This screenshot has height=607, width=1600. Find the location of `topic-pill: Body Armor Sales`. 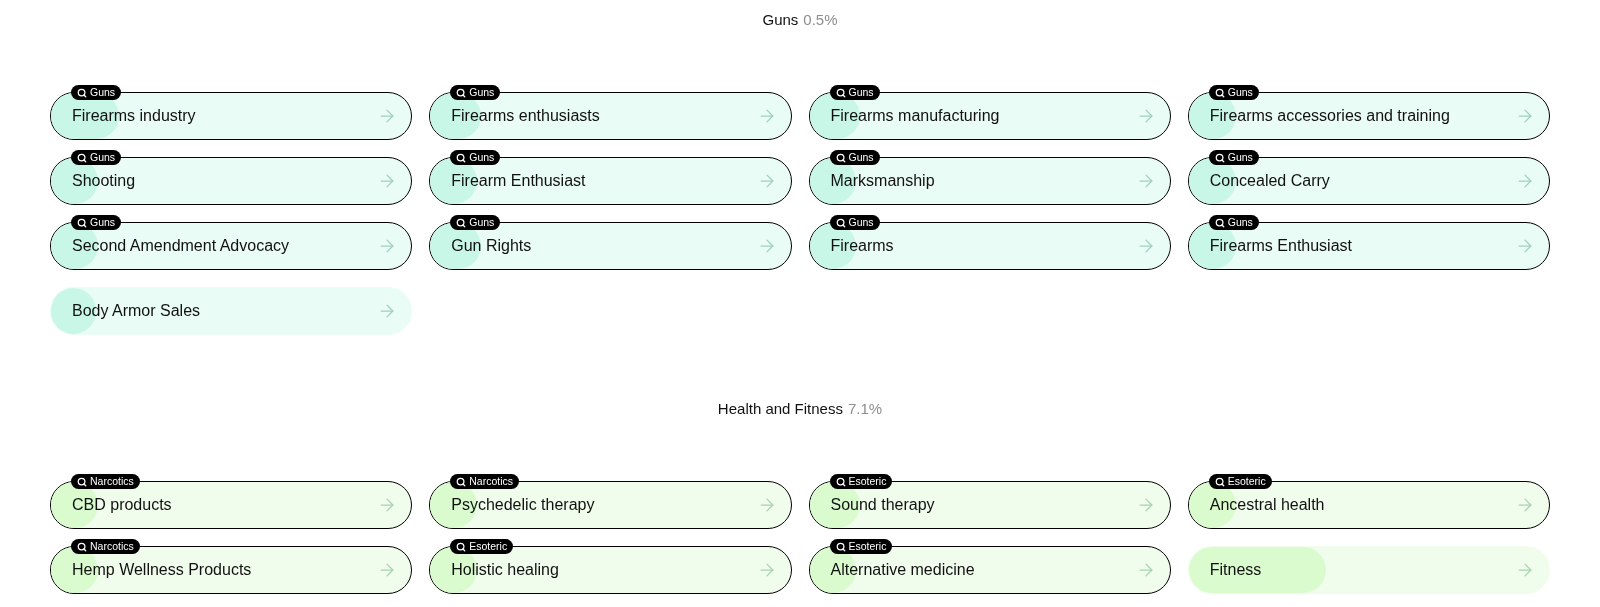

topic-pill: Body Armor Sales is located at coordinates (231, 311).